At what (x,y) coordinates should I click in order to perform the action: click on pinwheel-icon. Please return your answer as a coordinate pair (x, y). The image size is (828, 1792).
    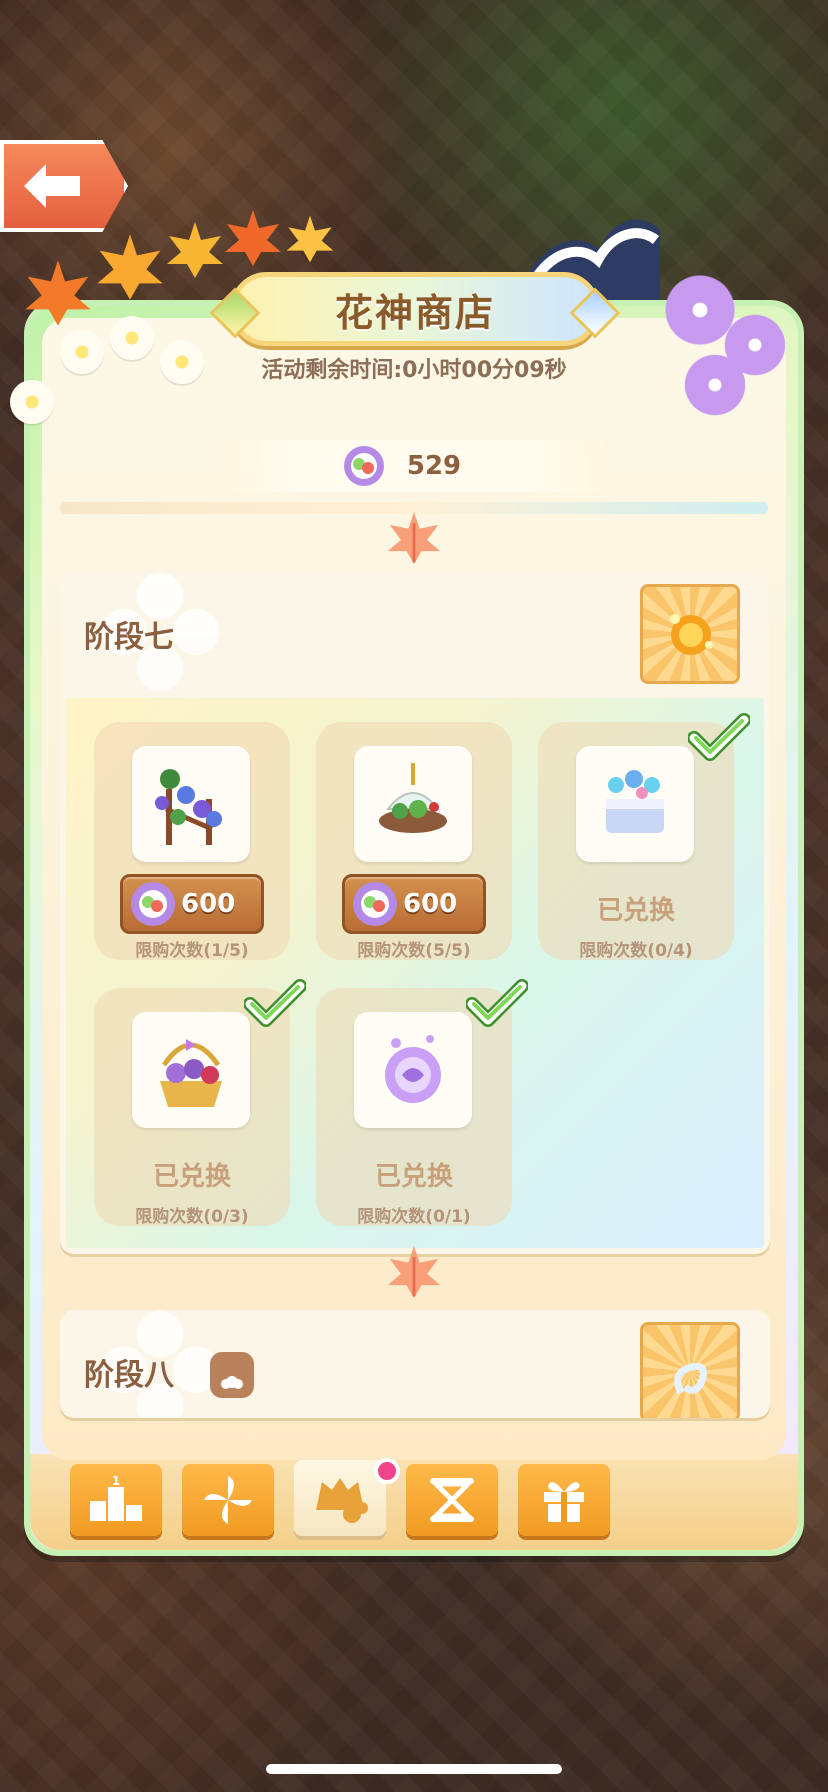
    Looking at the image, I should click on (228, 1500).